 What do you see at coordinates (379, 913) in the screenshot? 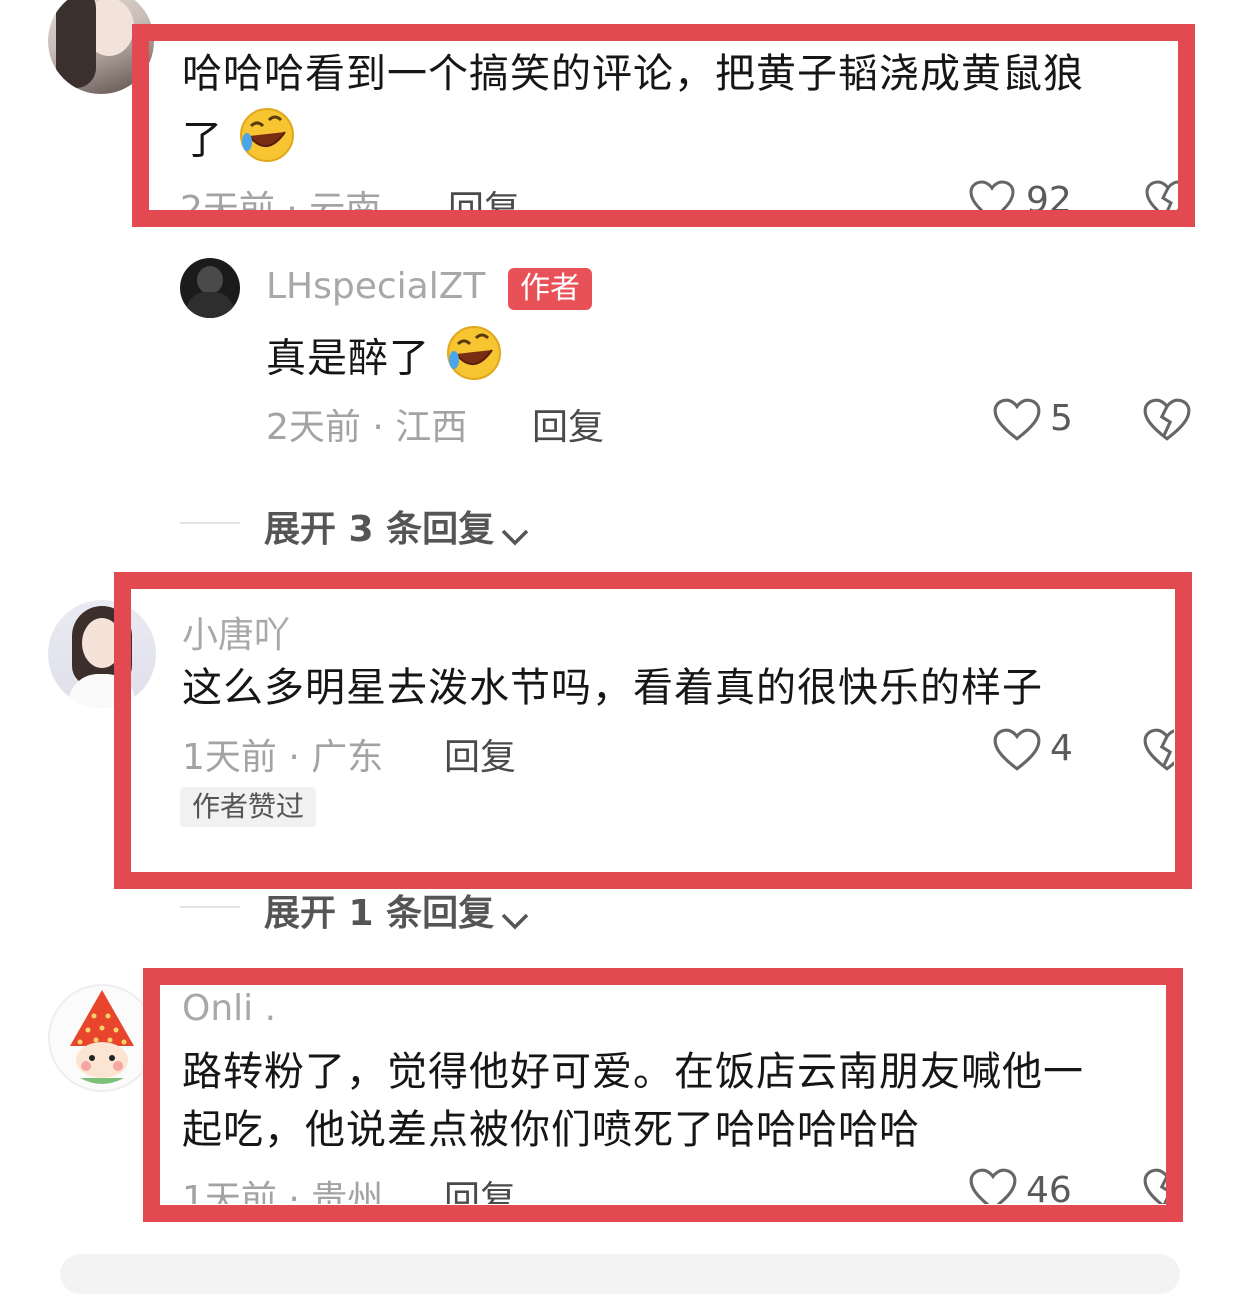
I see `expand-replies-label: 展开 1 条回复` at bounding box center [379, 913].